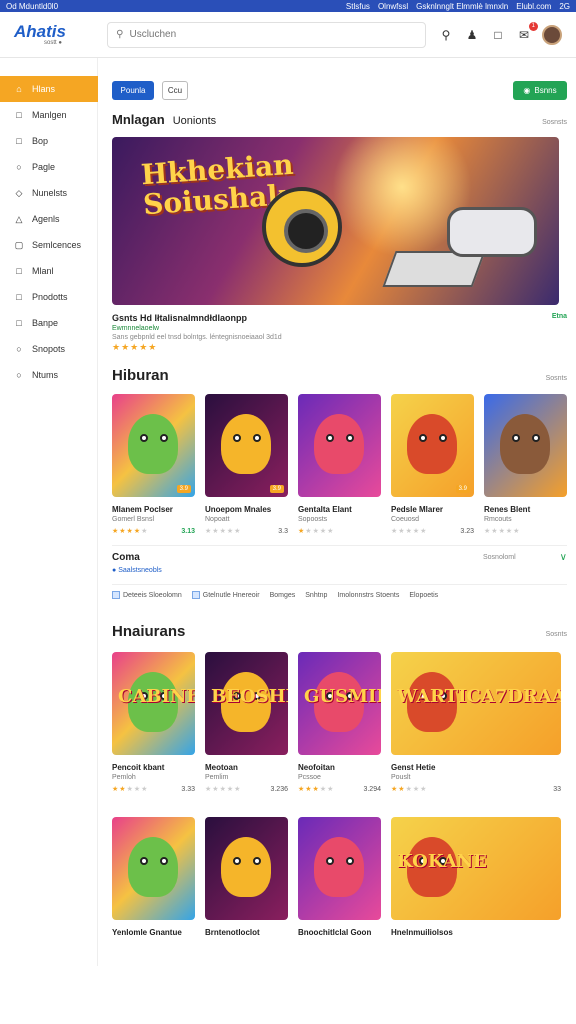 This screenshot has height=1024, width=576. What do you see at coordinates (133, 90) in the screenshot?
I see `primary-button: Pounla` at bounding box center [133, 90].